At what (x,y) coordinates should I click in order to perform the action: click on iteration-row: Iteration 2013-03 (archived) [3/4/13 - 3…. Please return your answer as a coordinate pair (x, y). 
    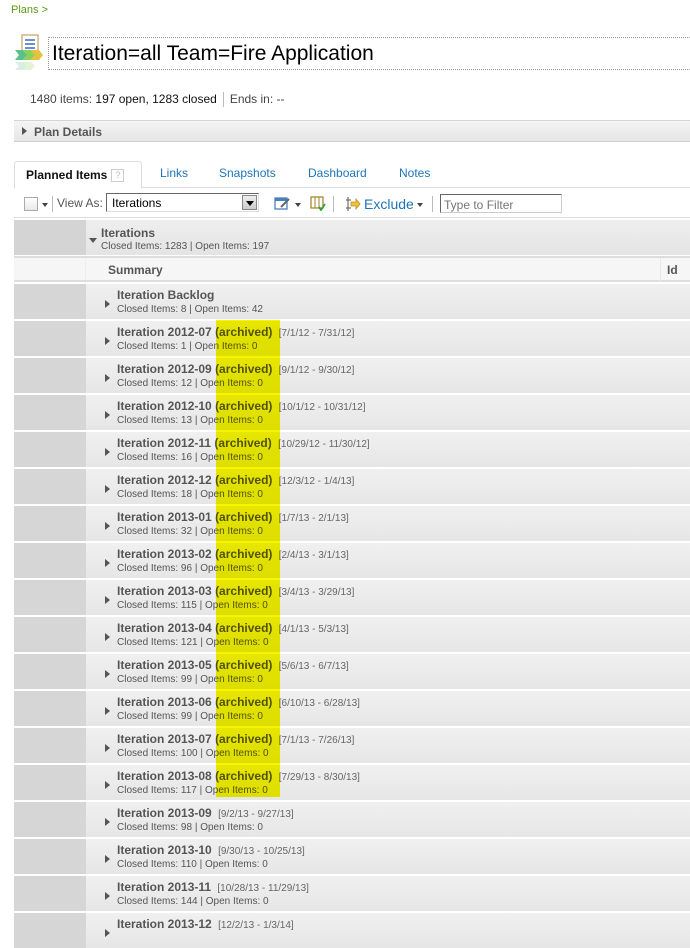
    Looking at the image, I should click on (352, 596).